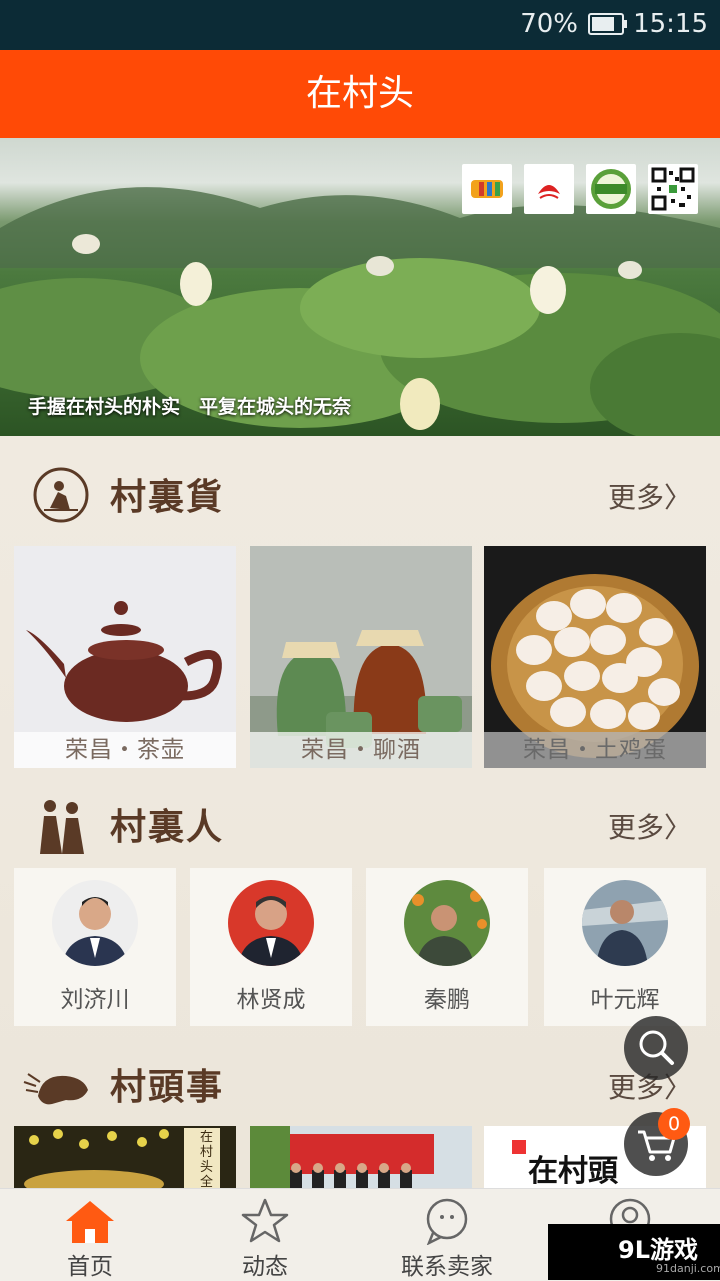  What do you see at coordinates (167, 497) in the screenshot?
I see `section-title: 村裏貨` at bounding box center [167, 497].